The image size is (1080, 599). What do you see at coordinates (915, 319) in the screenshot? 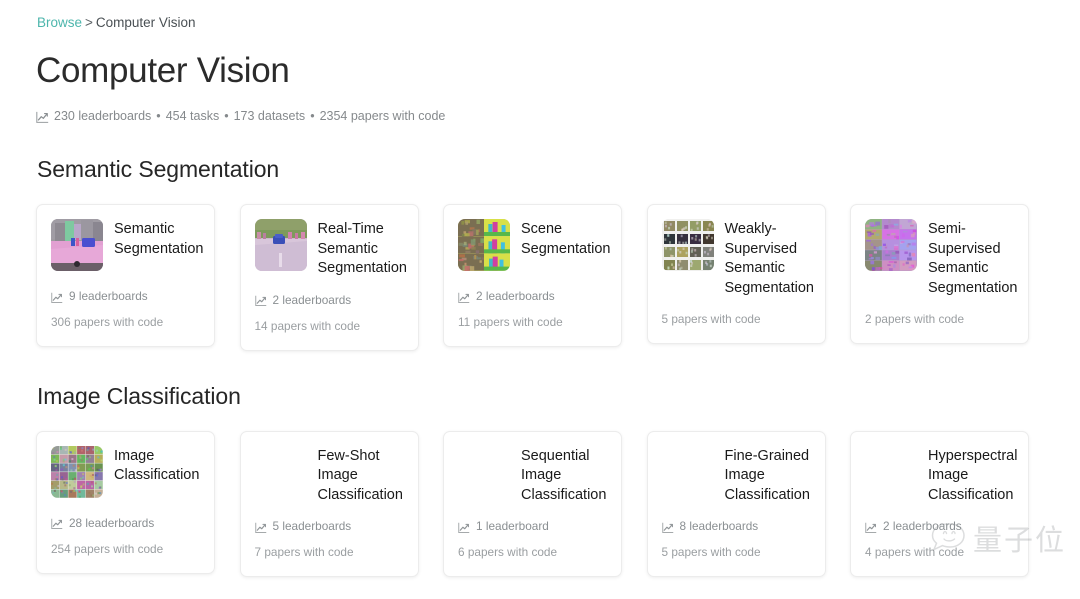
I see `card-papers-label: 2 papers with code` at bounding box center [915, 319].